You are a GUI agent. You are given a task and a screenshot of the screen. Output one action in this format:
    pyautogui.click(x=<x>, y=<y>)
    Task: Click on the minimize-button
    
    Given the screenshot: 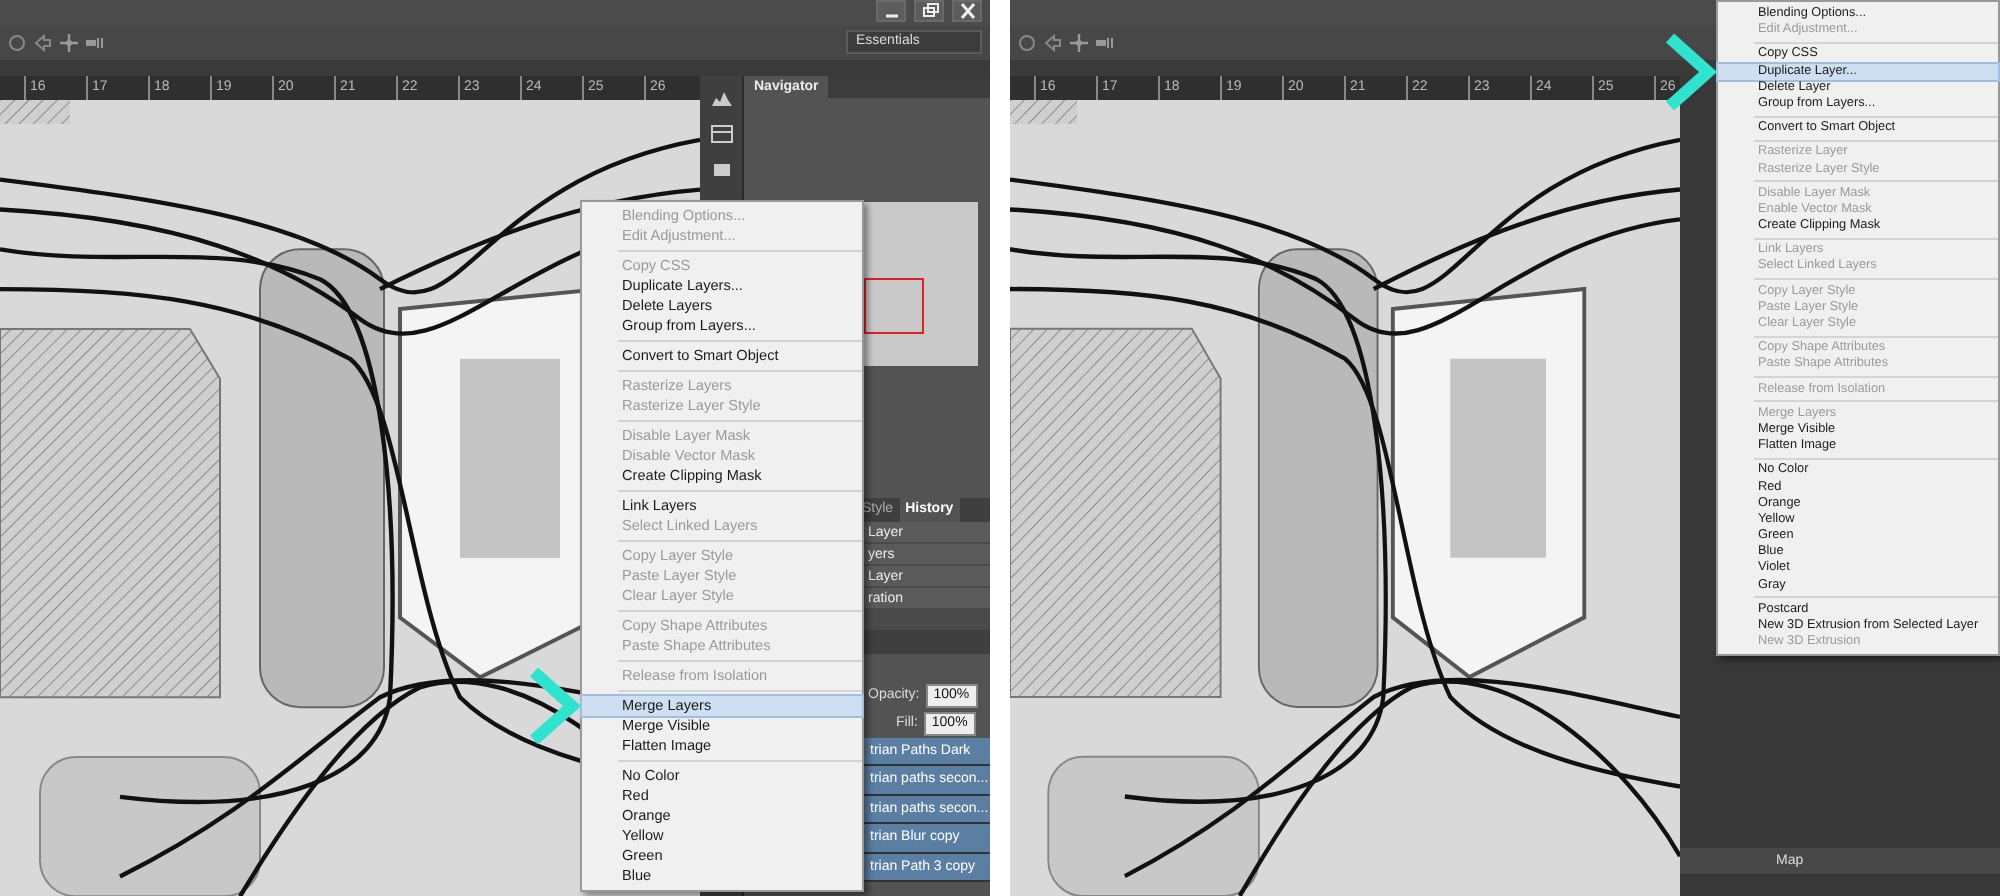 What is the action you would take?
    pyautogui.click(x=891, y=11)
    